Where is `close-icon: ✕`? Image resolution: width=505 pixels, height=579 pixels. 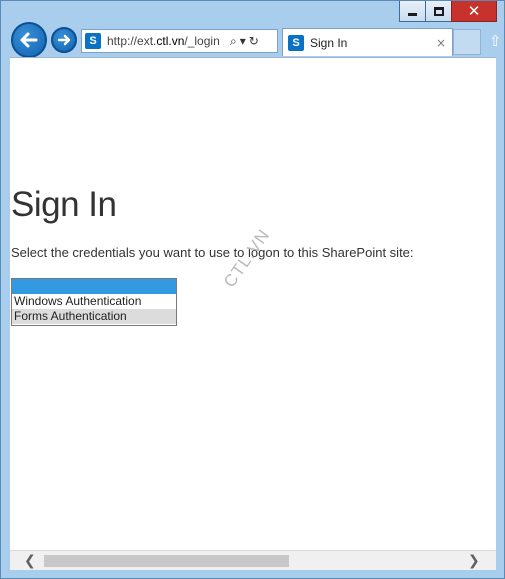 close-icon: ✕ is located at coordinates (474, 10).